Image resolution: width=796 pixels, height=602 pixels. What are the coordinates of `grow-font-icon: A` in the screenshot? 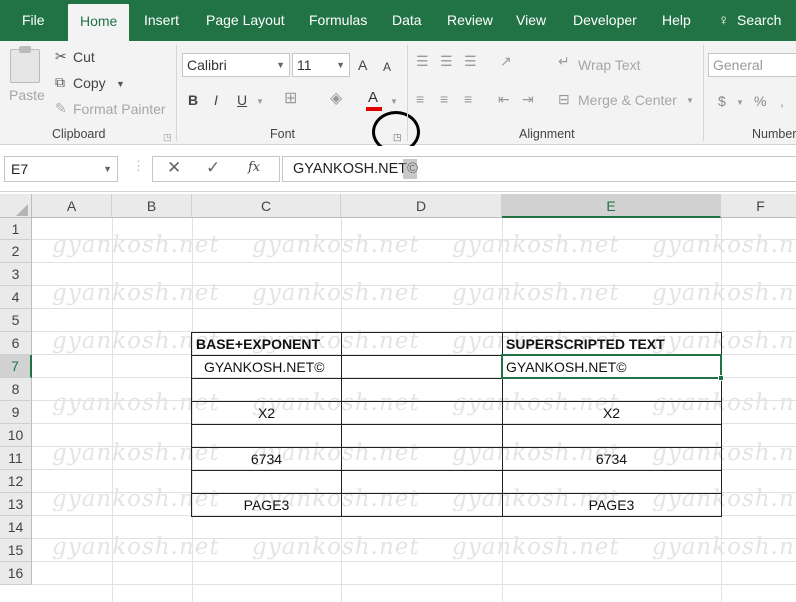 It's located at (362, 65).